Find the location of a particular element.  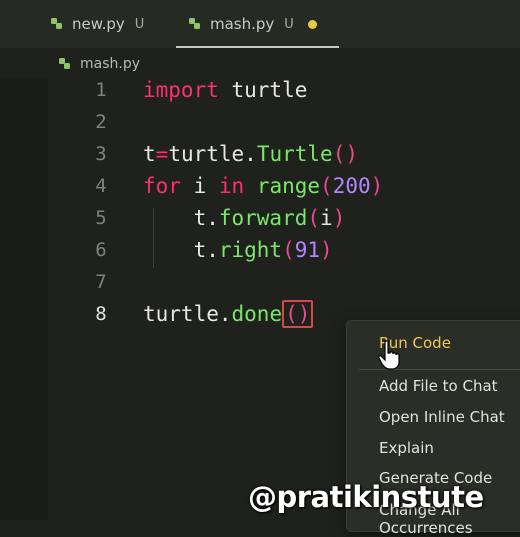

code-text: import turtle is located at coordinates (225, 90).